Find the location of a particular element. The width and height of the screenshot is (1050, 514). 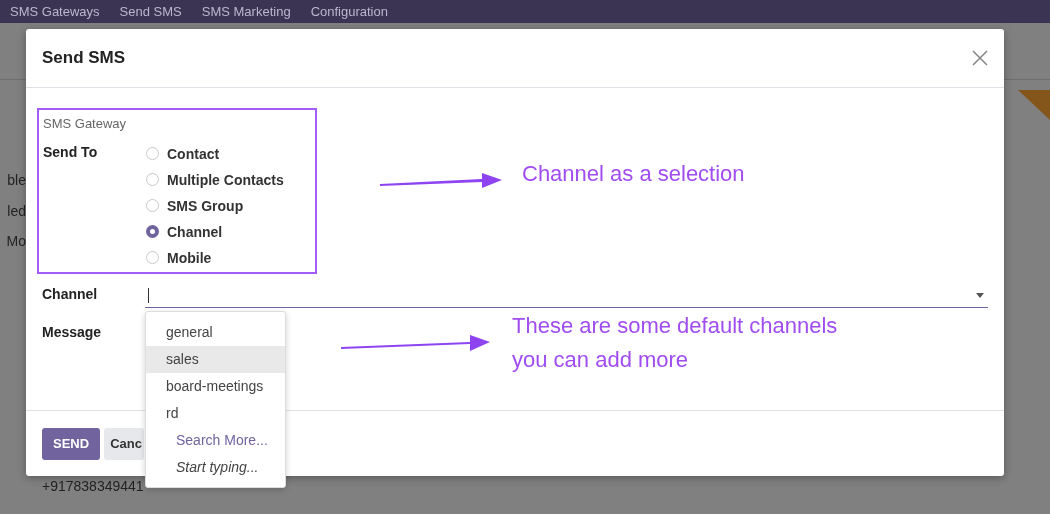

radio-option: Channel is located at coordinates (184, 231).